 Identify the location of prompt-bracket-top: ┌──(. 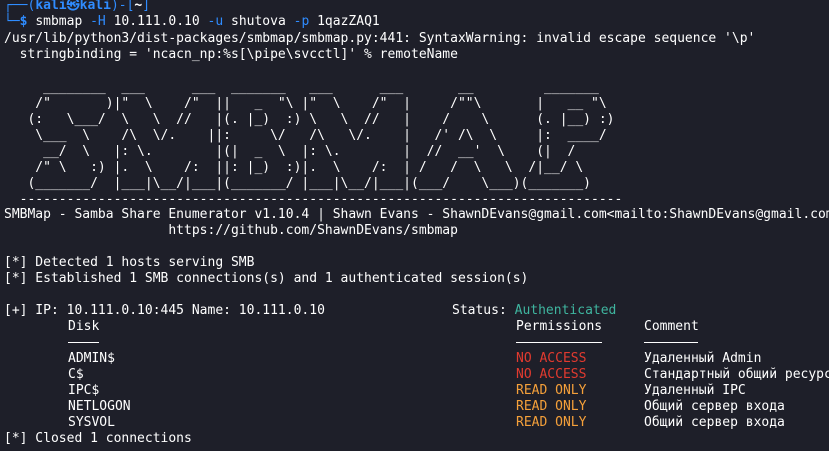
(20, 6).